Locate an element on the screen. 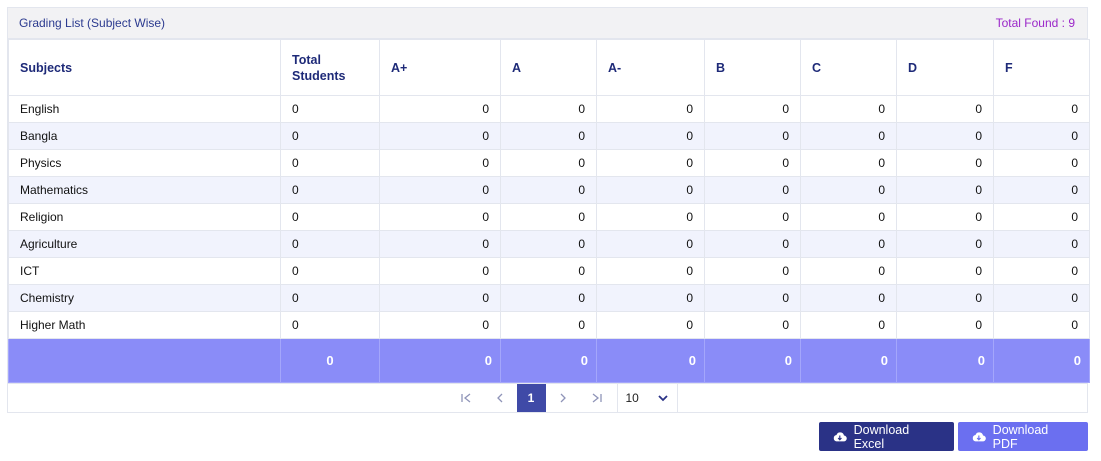 Image resolution: width=1101 pixels, height=461 pixels. subject-cell: ICT is located at coordinates (144, 271).